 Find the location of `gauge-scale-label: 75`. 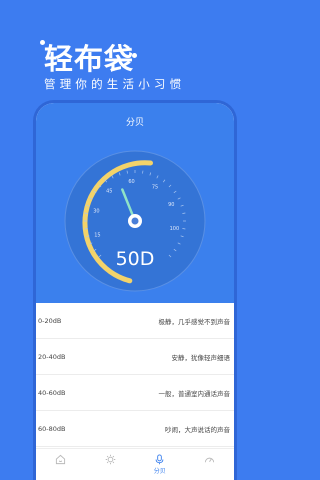

gauge-scale-label: 75 is located at coordinates (155, 187).